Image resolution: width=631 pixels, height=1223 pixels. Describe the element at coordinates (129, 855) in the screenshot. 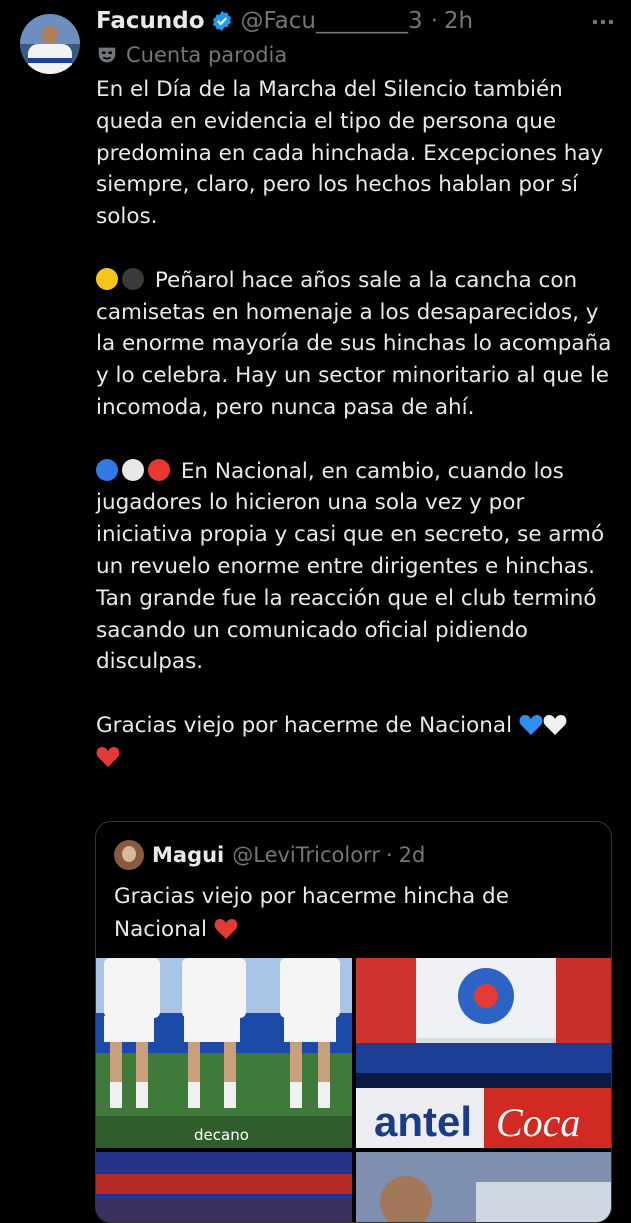

I see `quoted-author-avatar` at that location.